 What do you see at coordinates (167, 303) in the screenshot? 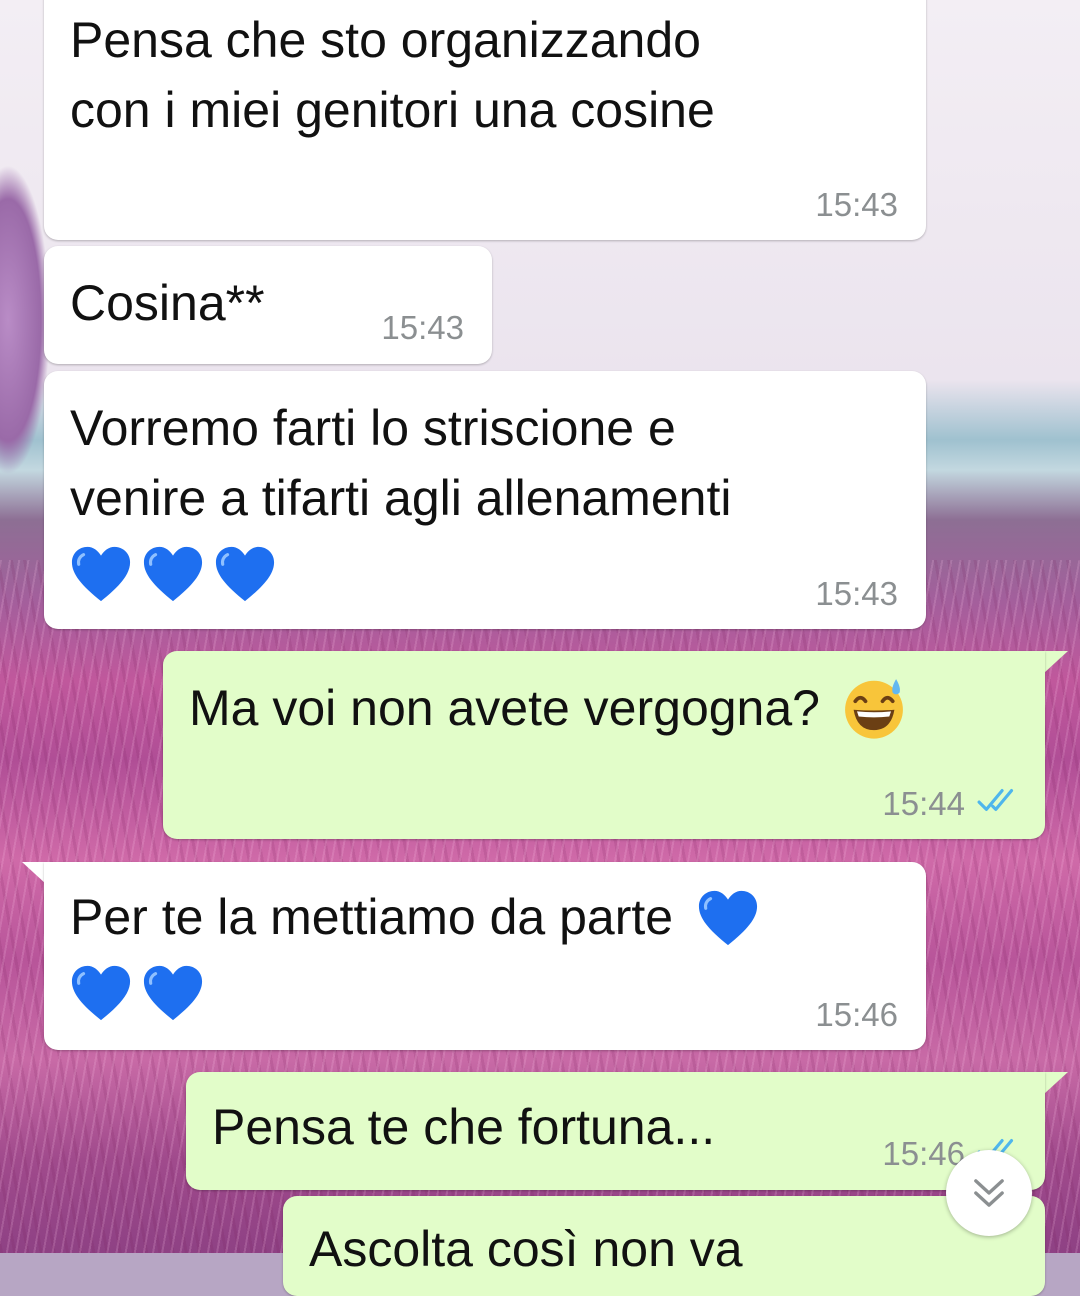
I see `message-text-line: Cosina**` at bounding box center [167, 303].